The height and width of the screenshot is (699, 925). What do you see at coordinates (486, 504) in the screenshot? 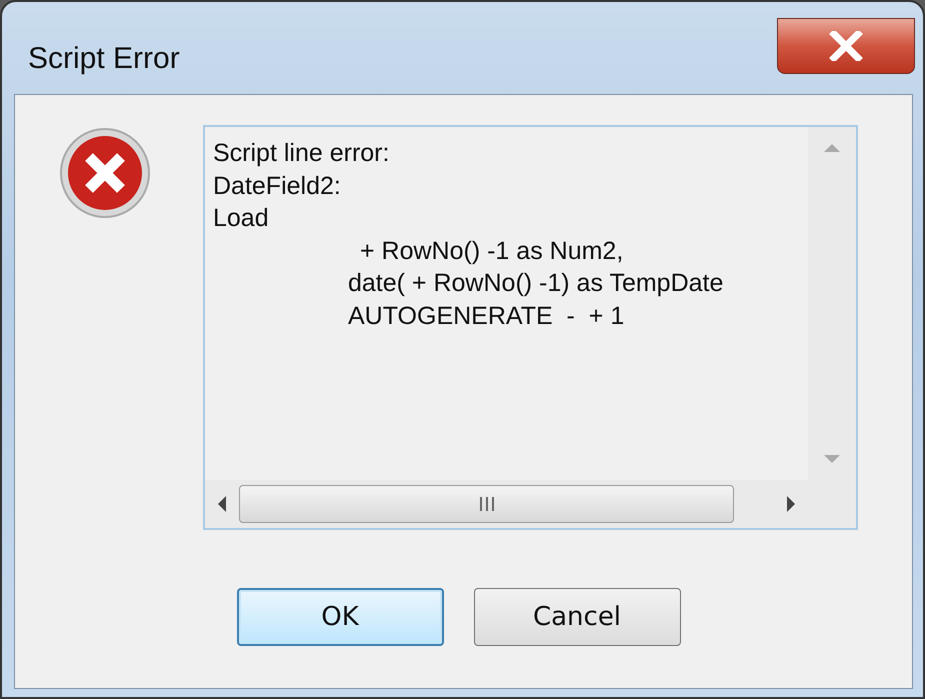
I see `scrollbar-thumb` at bounding box center [486, 504].